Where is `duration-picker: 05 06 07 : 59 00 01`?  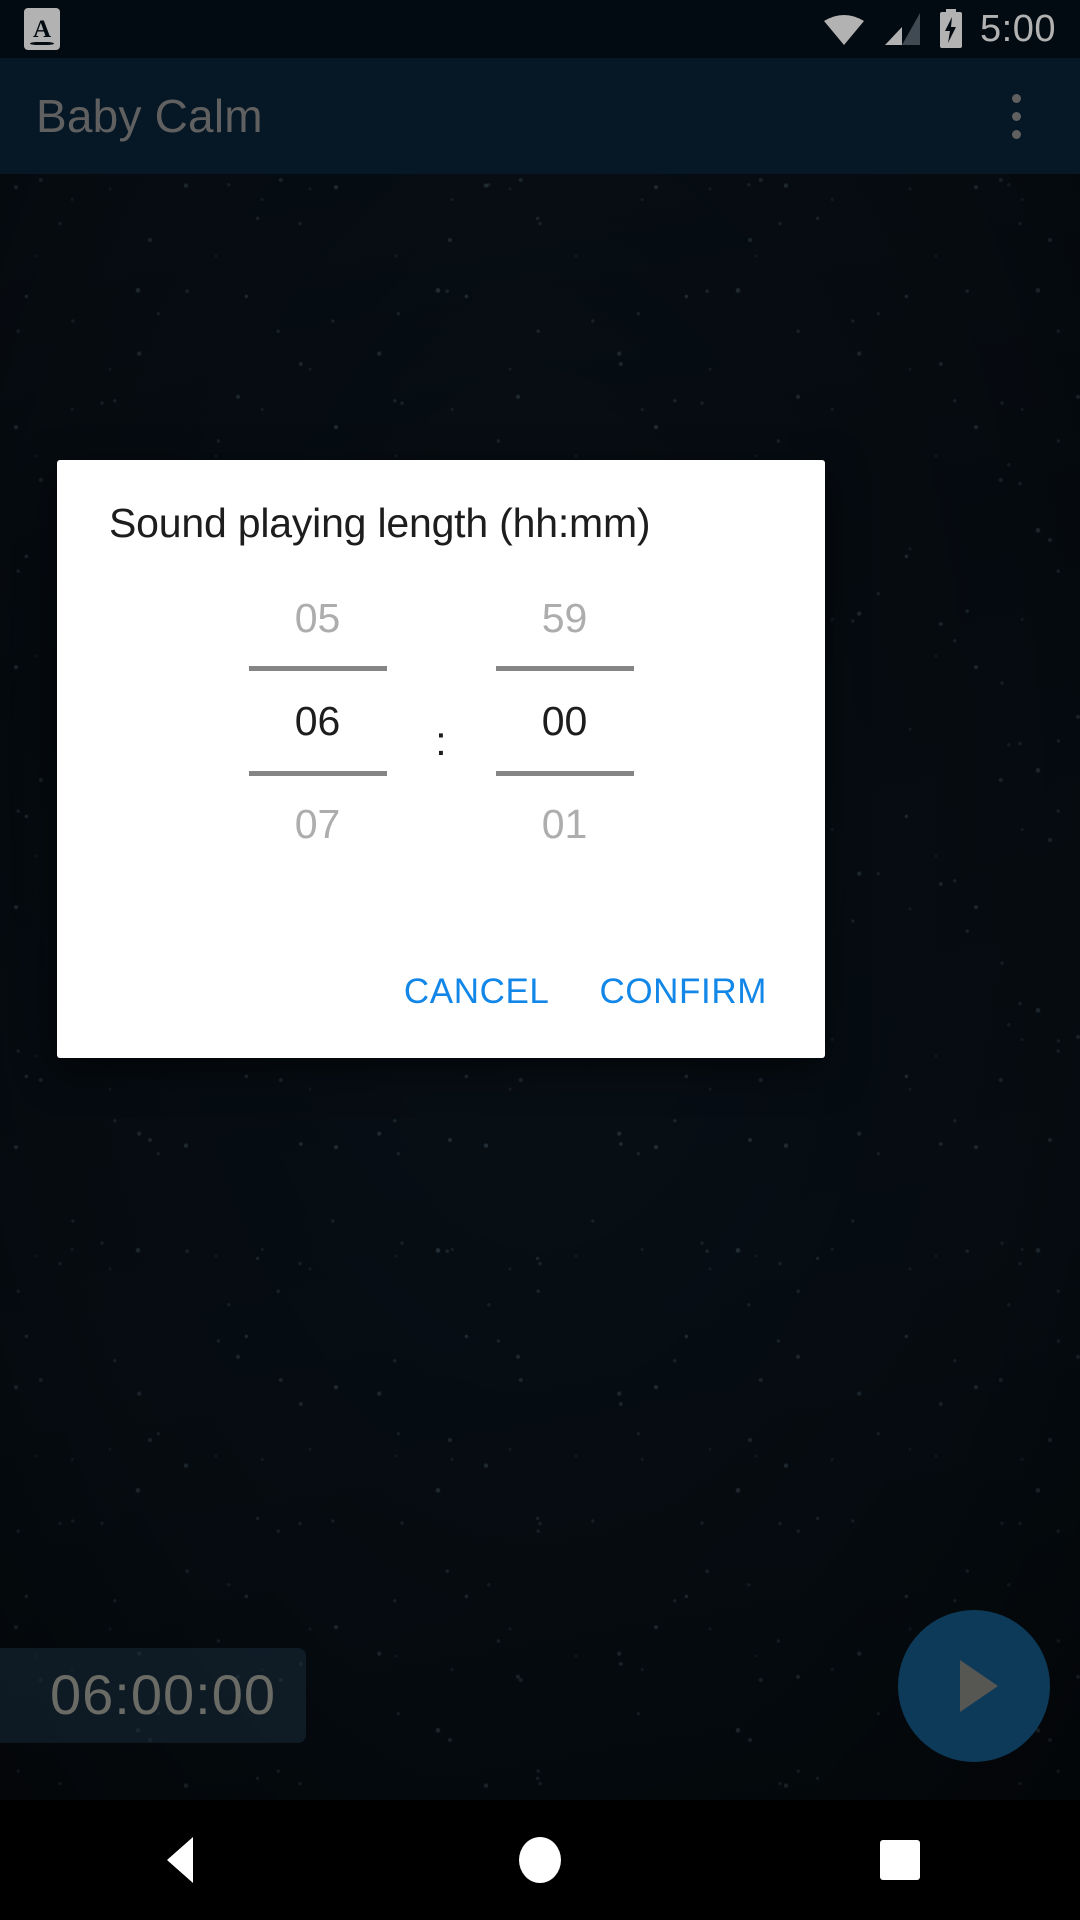
duration-picker: 05 06 07 : 59 00 01 is located at coordinates (441, 721).